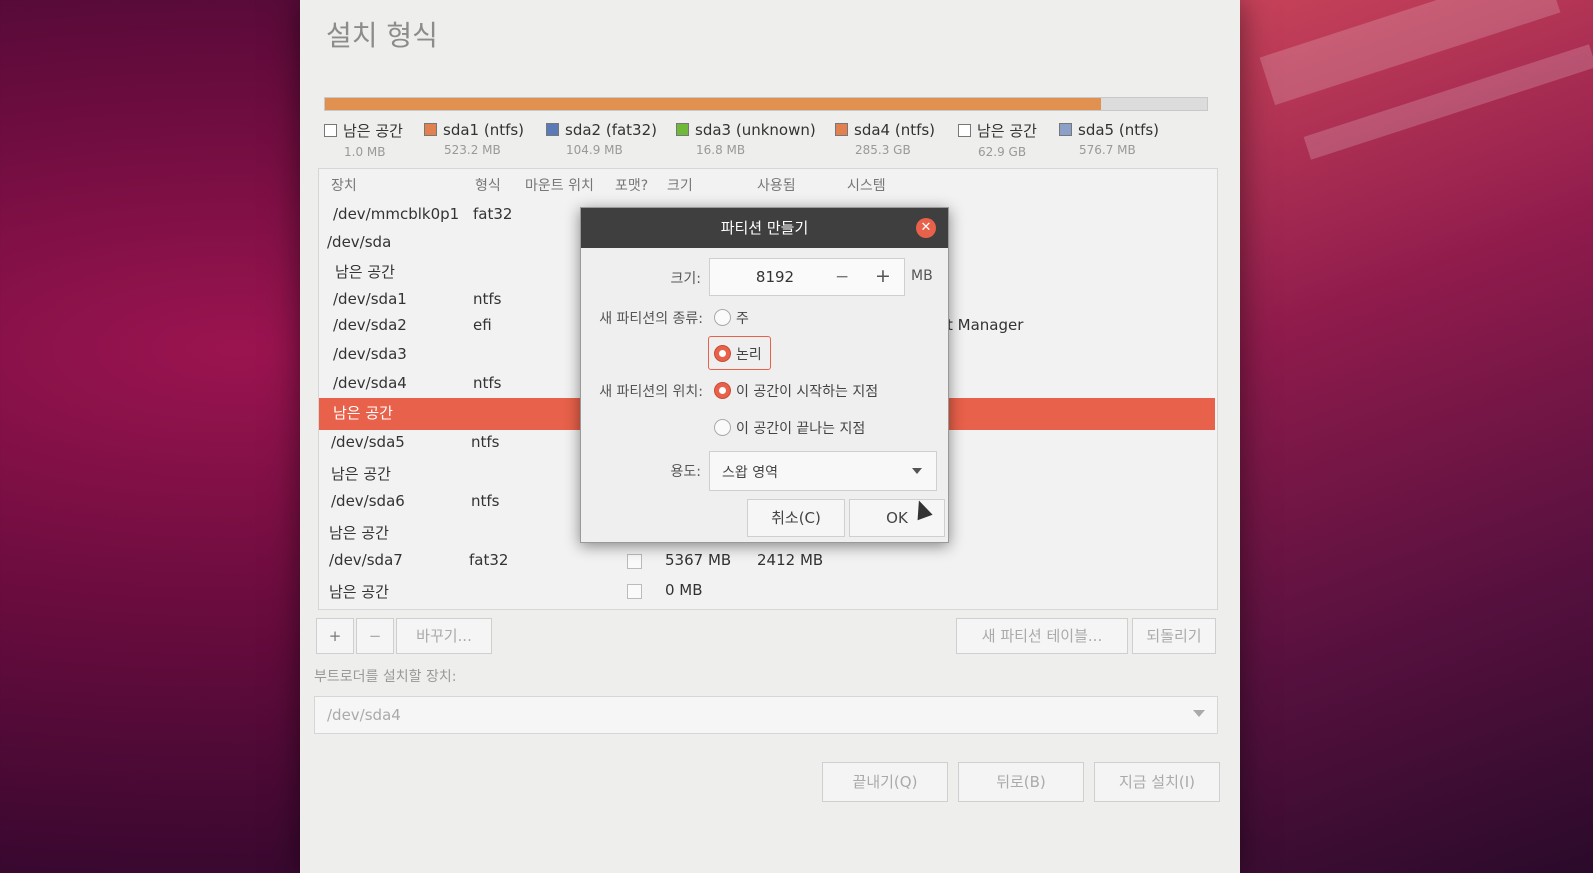 The width and height of the screenshot is (1593, 873). Describe the element at coordinates (1119, 130) in the screenshot. I see `legend-name: sda5 (ntfs)` at that location.